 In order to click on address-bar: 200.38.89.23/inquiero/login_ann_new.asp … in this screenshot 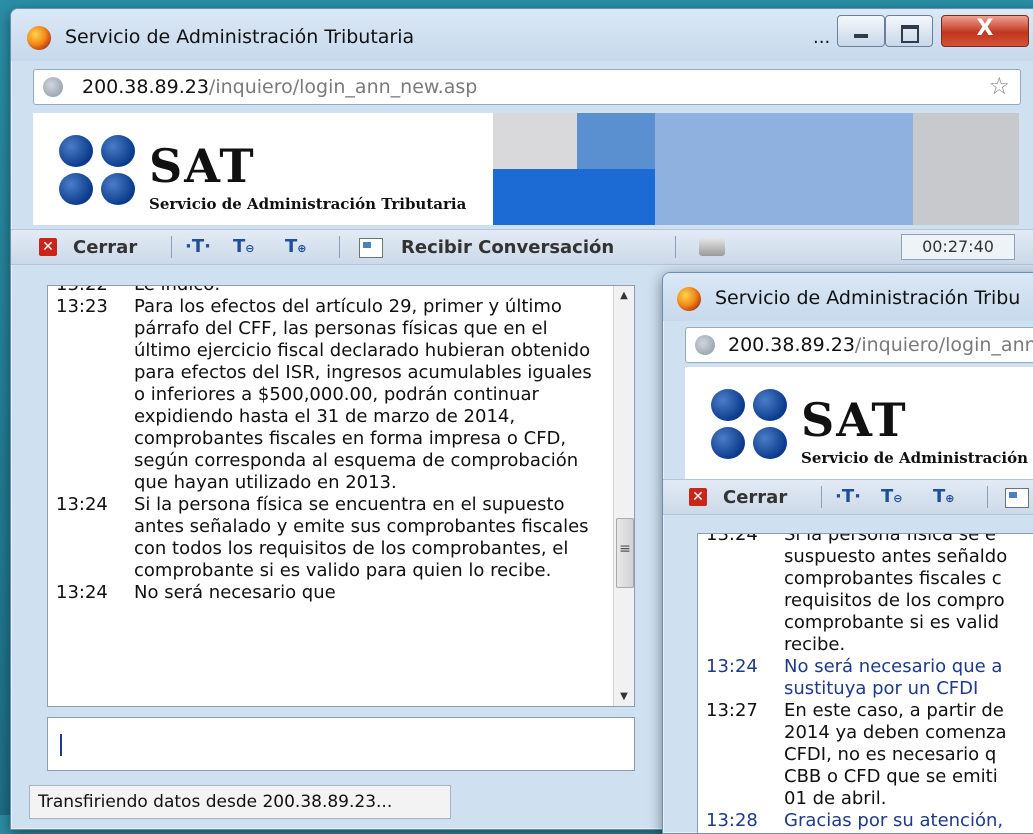, I will do `click(527, 87)`.